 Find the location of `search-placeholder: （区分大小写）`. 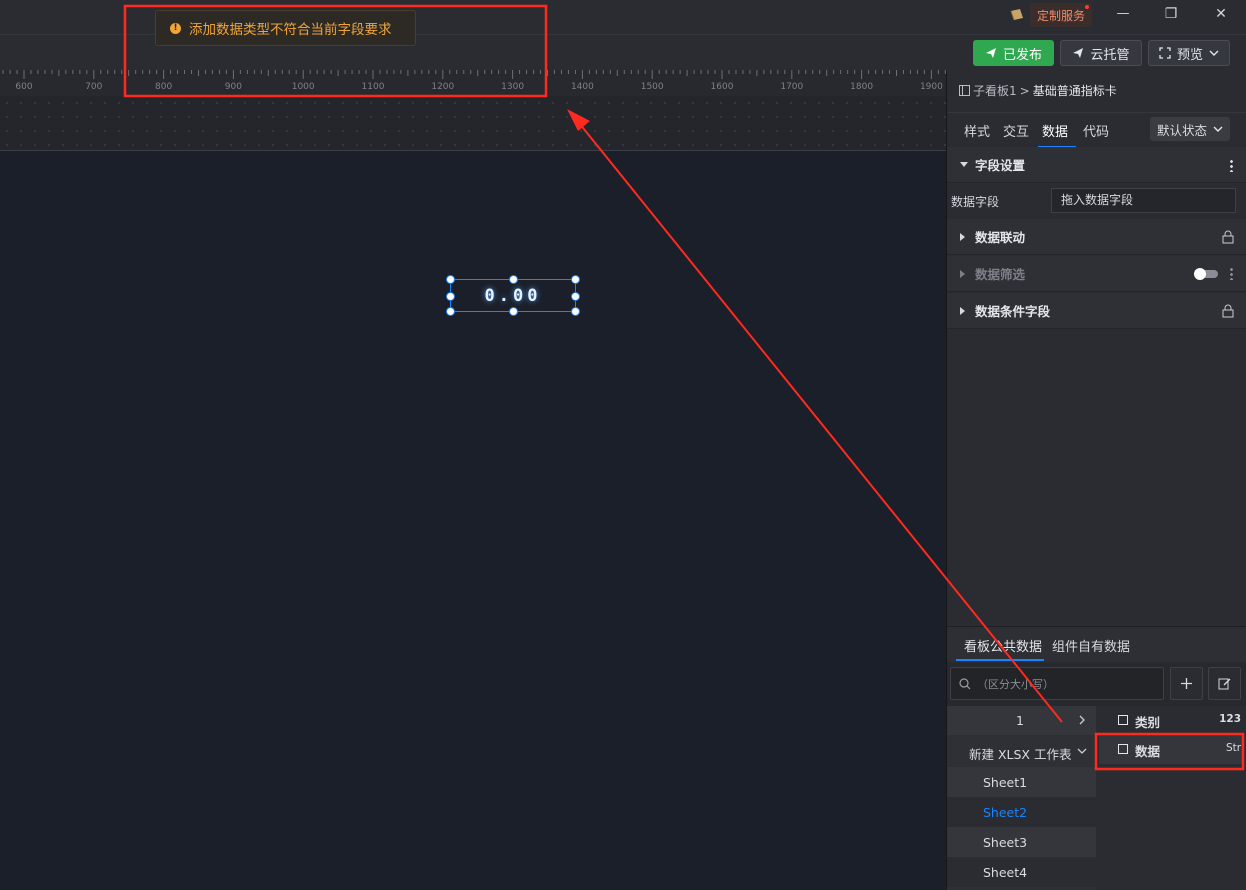

search-placeholder: （区分大小写） is located at coordinates (1015, 684).